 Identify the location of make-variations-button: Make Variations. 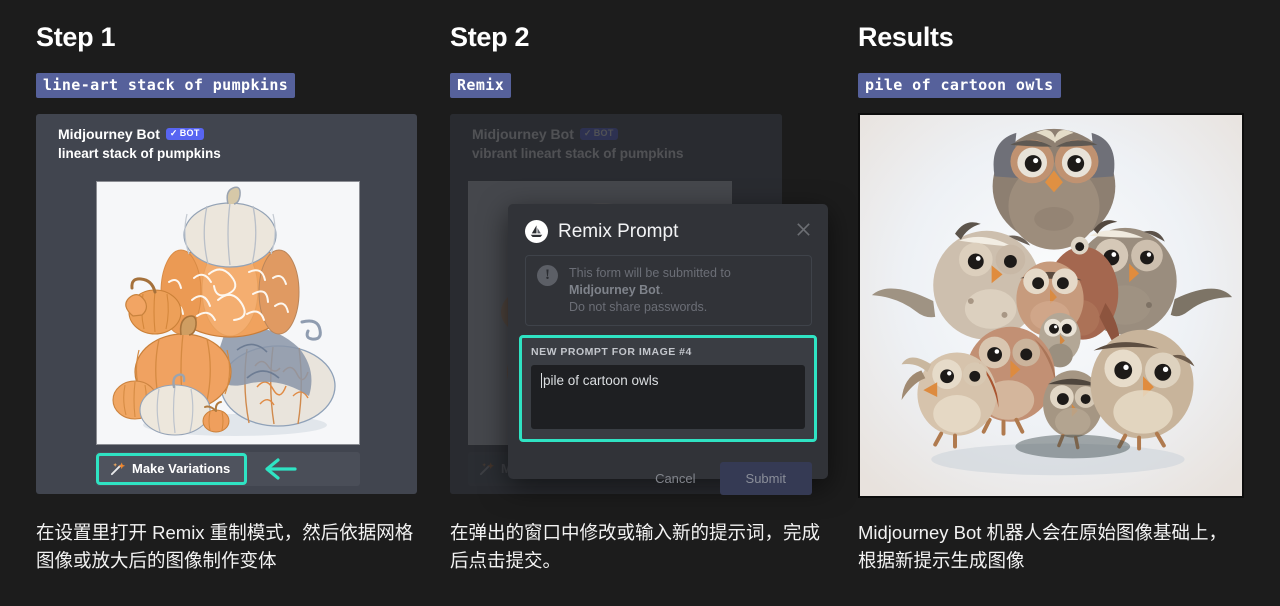
(172, 469).